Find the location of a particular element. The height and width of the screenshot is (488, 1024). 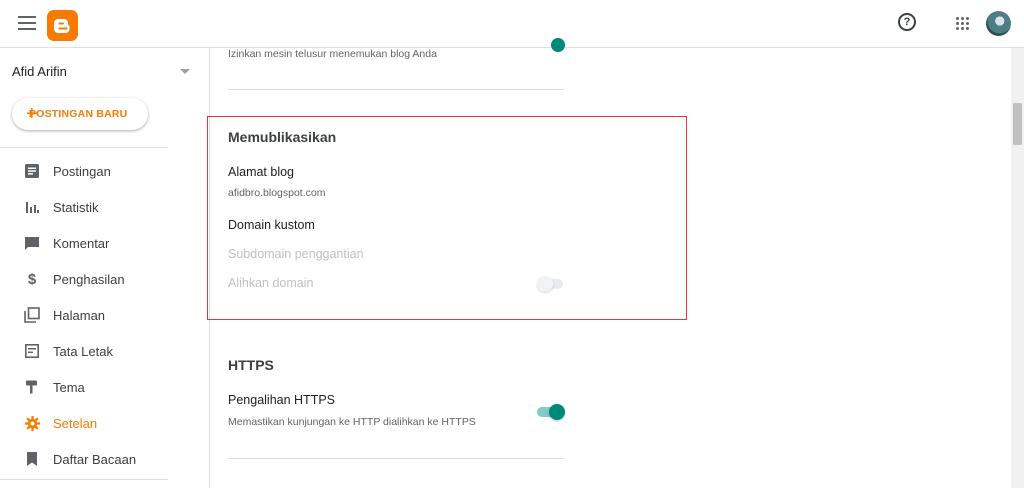

comment-icon is located at coordinates (32, 243).